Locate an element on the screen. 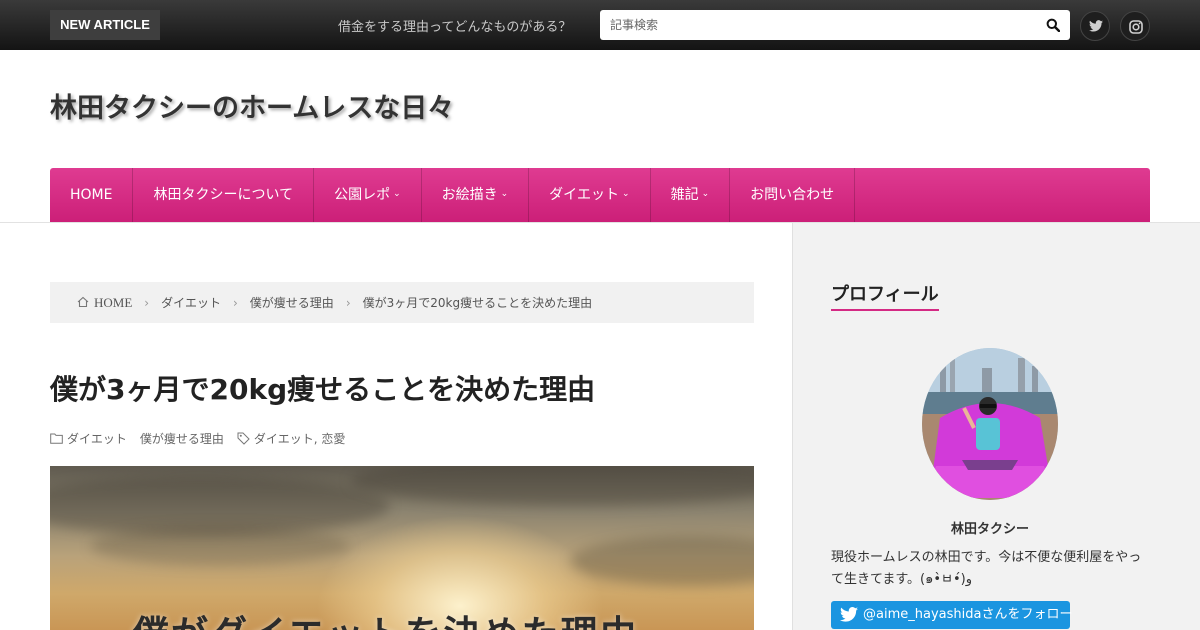 This screenshot has width=1200, height=630. ticker-link: 借金をする理由ってどんなものがある？ is located at coordinates (454, 25).